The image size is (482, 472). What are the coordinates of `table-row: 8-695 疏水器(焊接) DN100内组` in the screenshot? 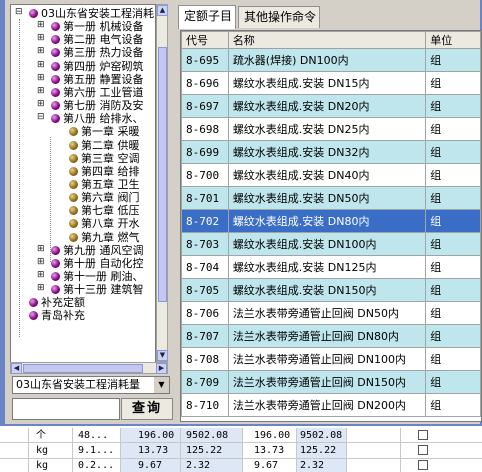 It's located at (331, 60).